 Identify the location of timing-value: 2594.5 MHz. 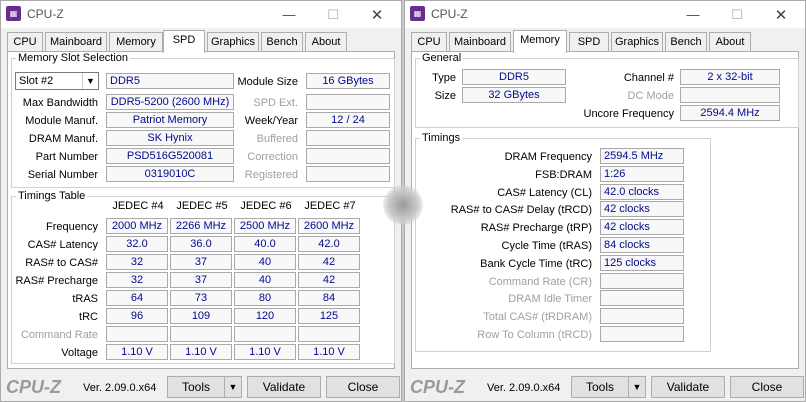
(642, 156).